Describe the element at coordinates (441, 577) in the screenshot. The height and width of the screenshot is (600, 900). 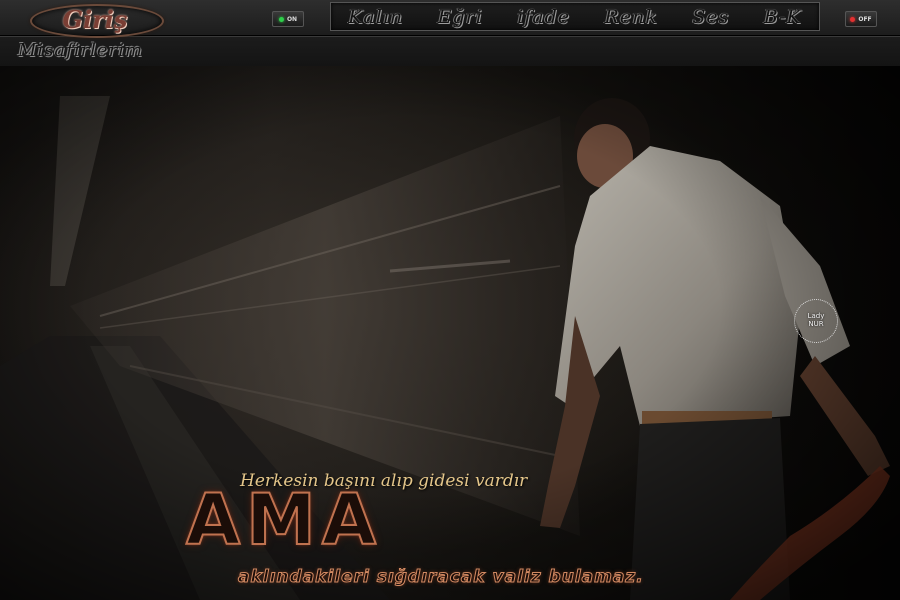
I see `caption-bottom: aklındakileri sığdıracak valiz bulamaz.` at that location.